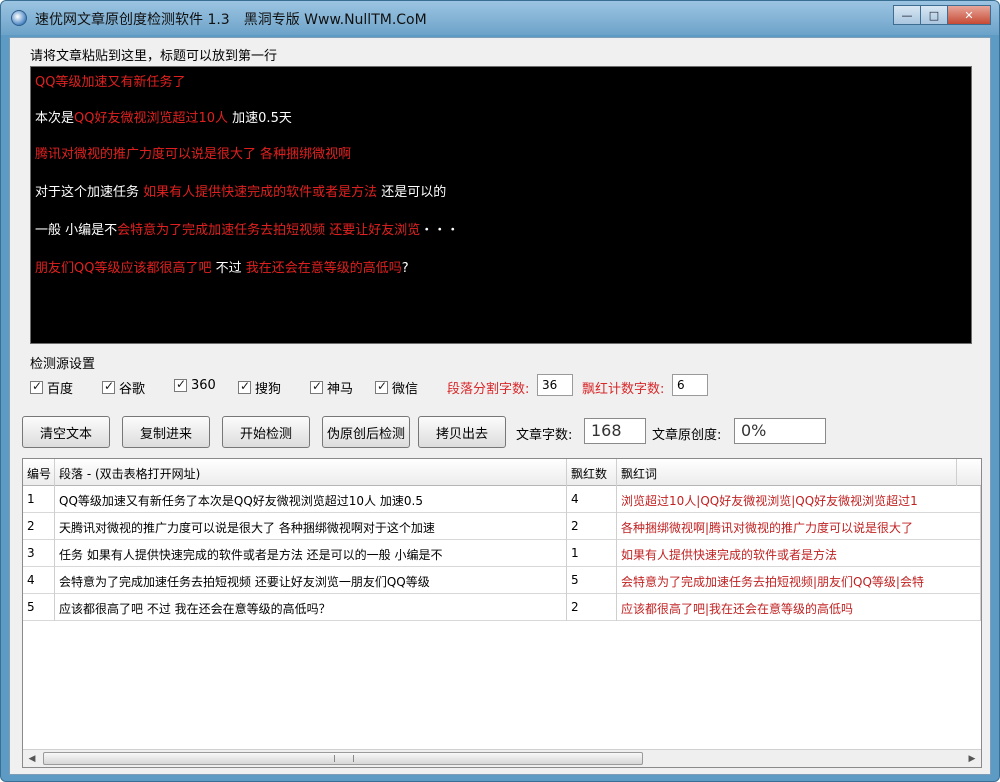 The height and width of the screenshot is (782, 1000). I want to click on row-keywords: 各种捆绑微视啊|腾讯对微视的推广力度可以说是很大了, so click(799, 526).